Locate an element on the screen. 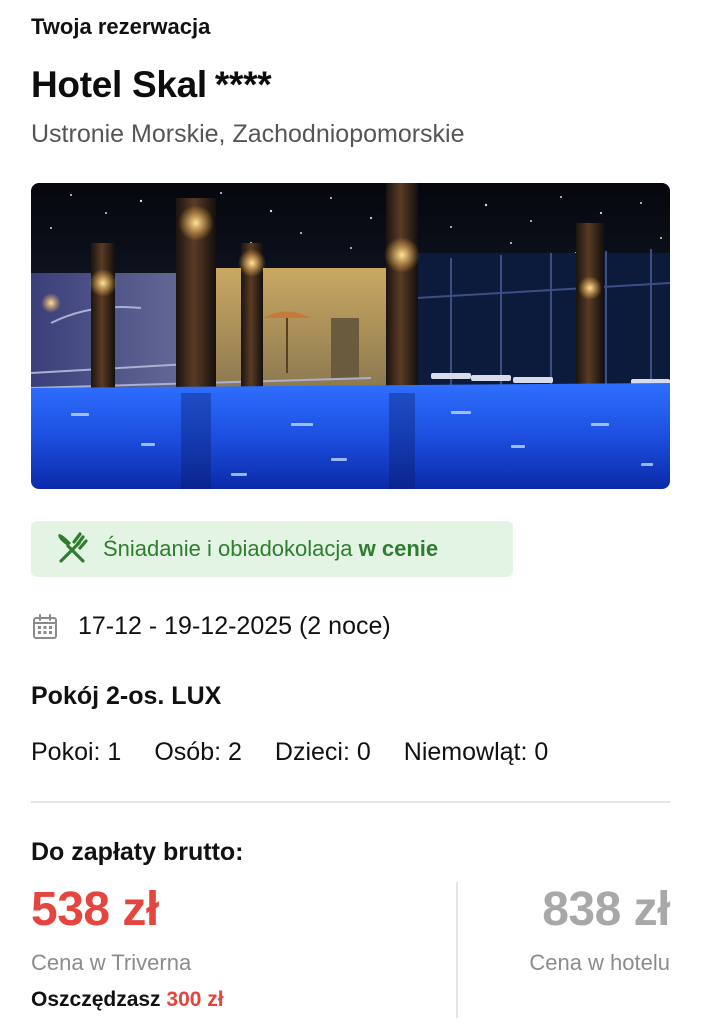  guest-counts: Pokoi: 1 Osób: 2 Dzieci: 0 Niemowląt: 0 is located at coordinates (289, 752).